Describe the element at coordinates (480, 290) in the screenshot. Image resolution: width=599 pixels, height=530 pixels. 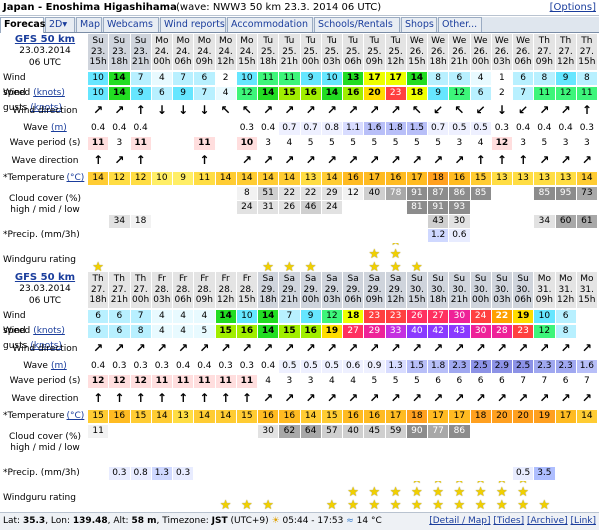
I see `time-header: Su 30. 00h` at that location.